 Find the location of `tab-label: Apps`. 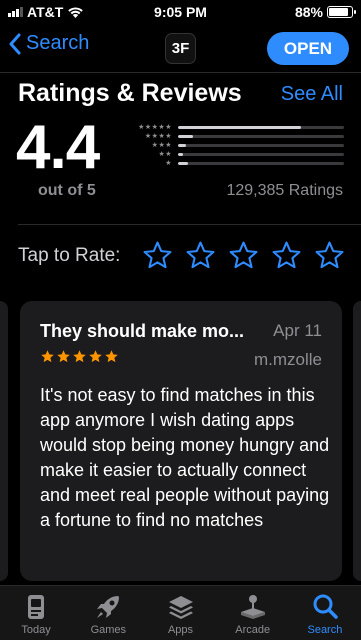

tab-label: Apps is located at coordinates (180, 630).